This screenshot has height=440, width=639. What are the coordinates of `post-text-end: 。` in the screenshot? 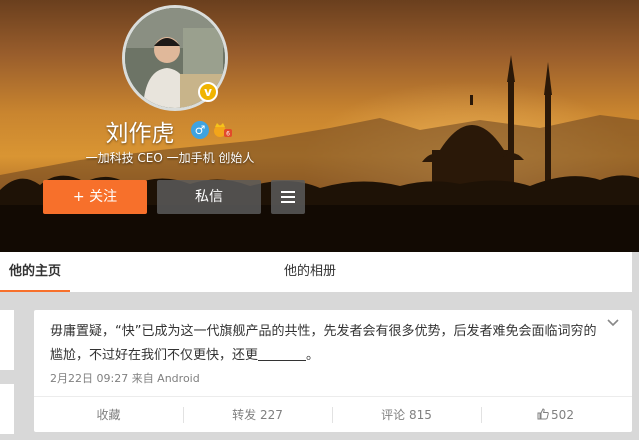 It's located at (313, 355).